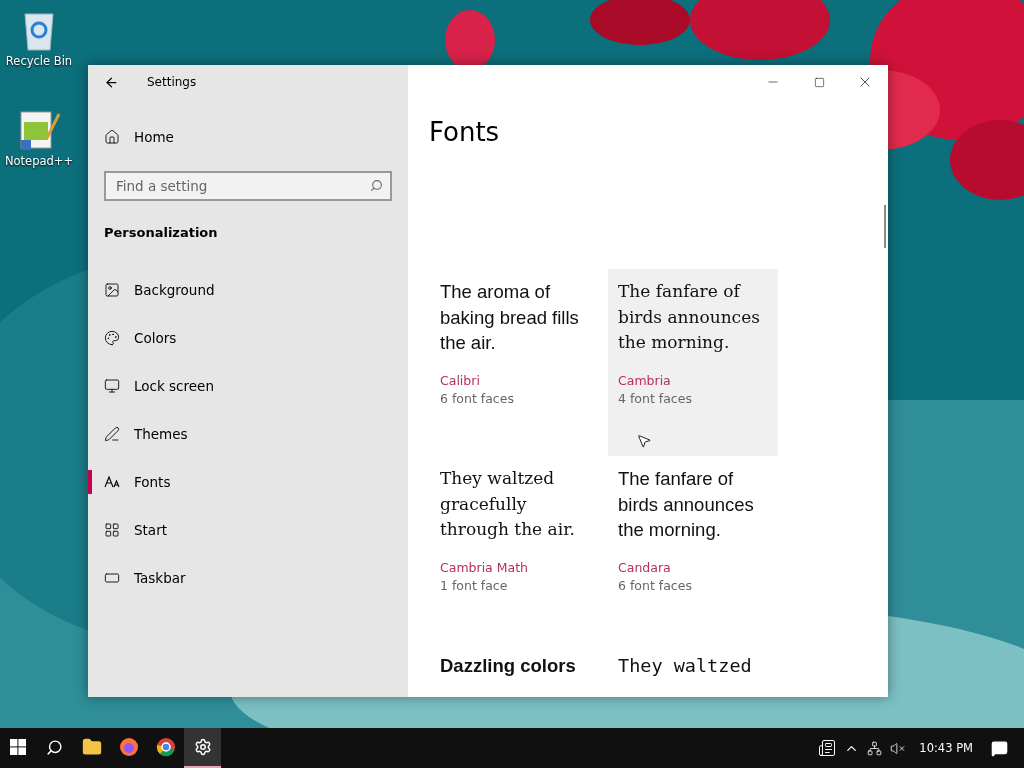  Describe the element at coordinates (508, 504) in the screenshot. I see `font-sample: They waltzed gracefully through the air.` at that location.